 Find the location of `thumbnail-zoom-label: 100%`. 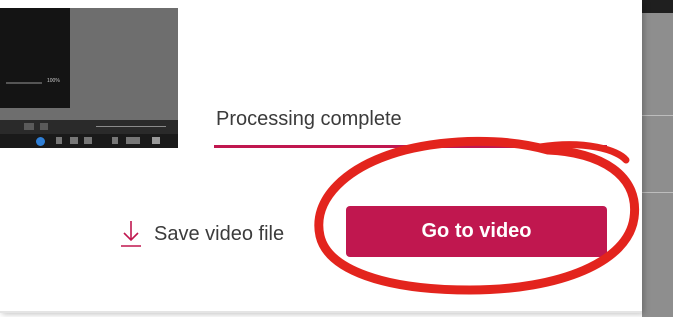

thumbnail-zoom-label: 100% is located at coordinates (53, 81).